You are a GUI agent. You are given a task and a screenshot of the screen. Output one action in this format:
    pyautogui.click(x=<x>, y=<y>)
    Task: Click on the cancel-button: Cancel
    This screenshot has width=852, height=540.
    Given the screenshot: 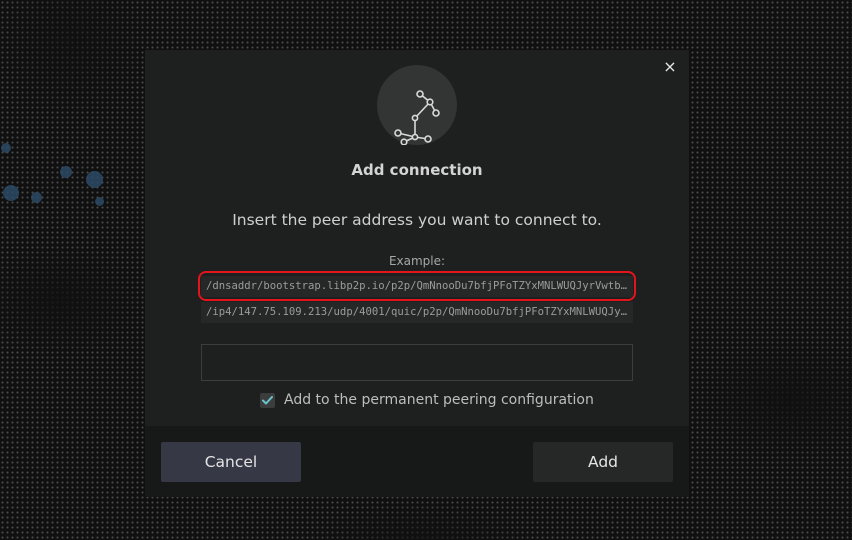 What is the action you would take?
    pyautogui.click(x=231, y=462)
    